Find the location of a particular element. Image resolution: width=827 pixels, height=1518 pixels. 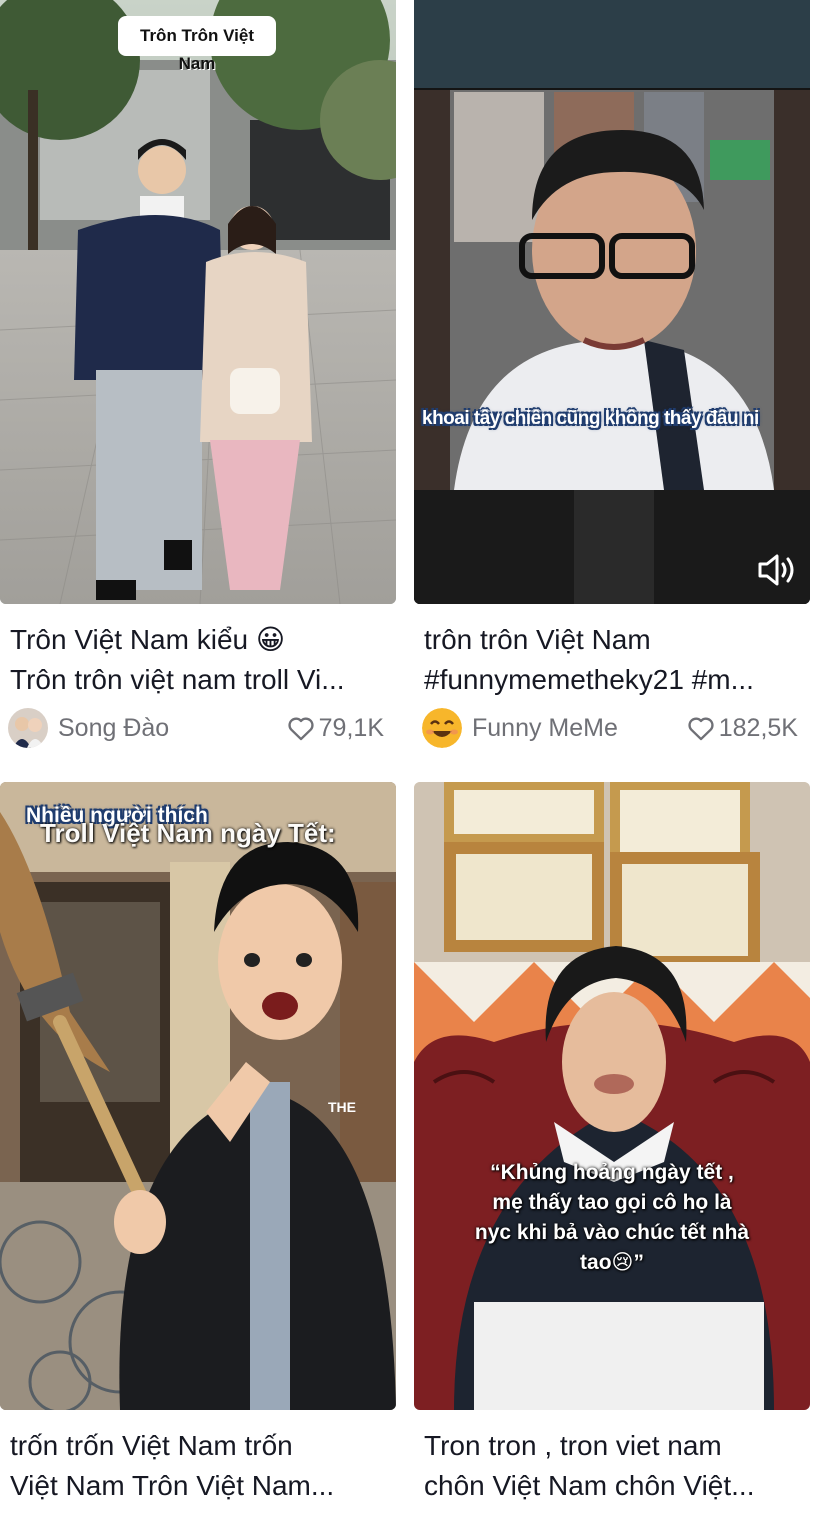

video-caption-overlay: khoai tây chiên cũng không thấy đâu ni is located at coordinates (590, 418).